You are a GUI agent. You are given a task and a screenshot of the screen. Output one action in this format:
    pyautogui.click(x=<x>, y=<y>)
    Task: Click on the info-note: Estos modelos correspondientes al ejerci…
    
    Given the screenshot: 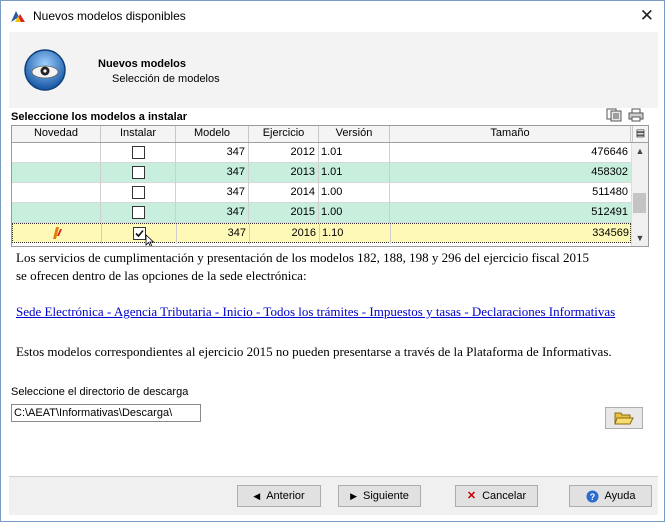 What is the action you would take?
    pyautogui.click(x=314, y=351)
    